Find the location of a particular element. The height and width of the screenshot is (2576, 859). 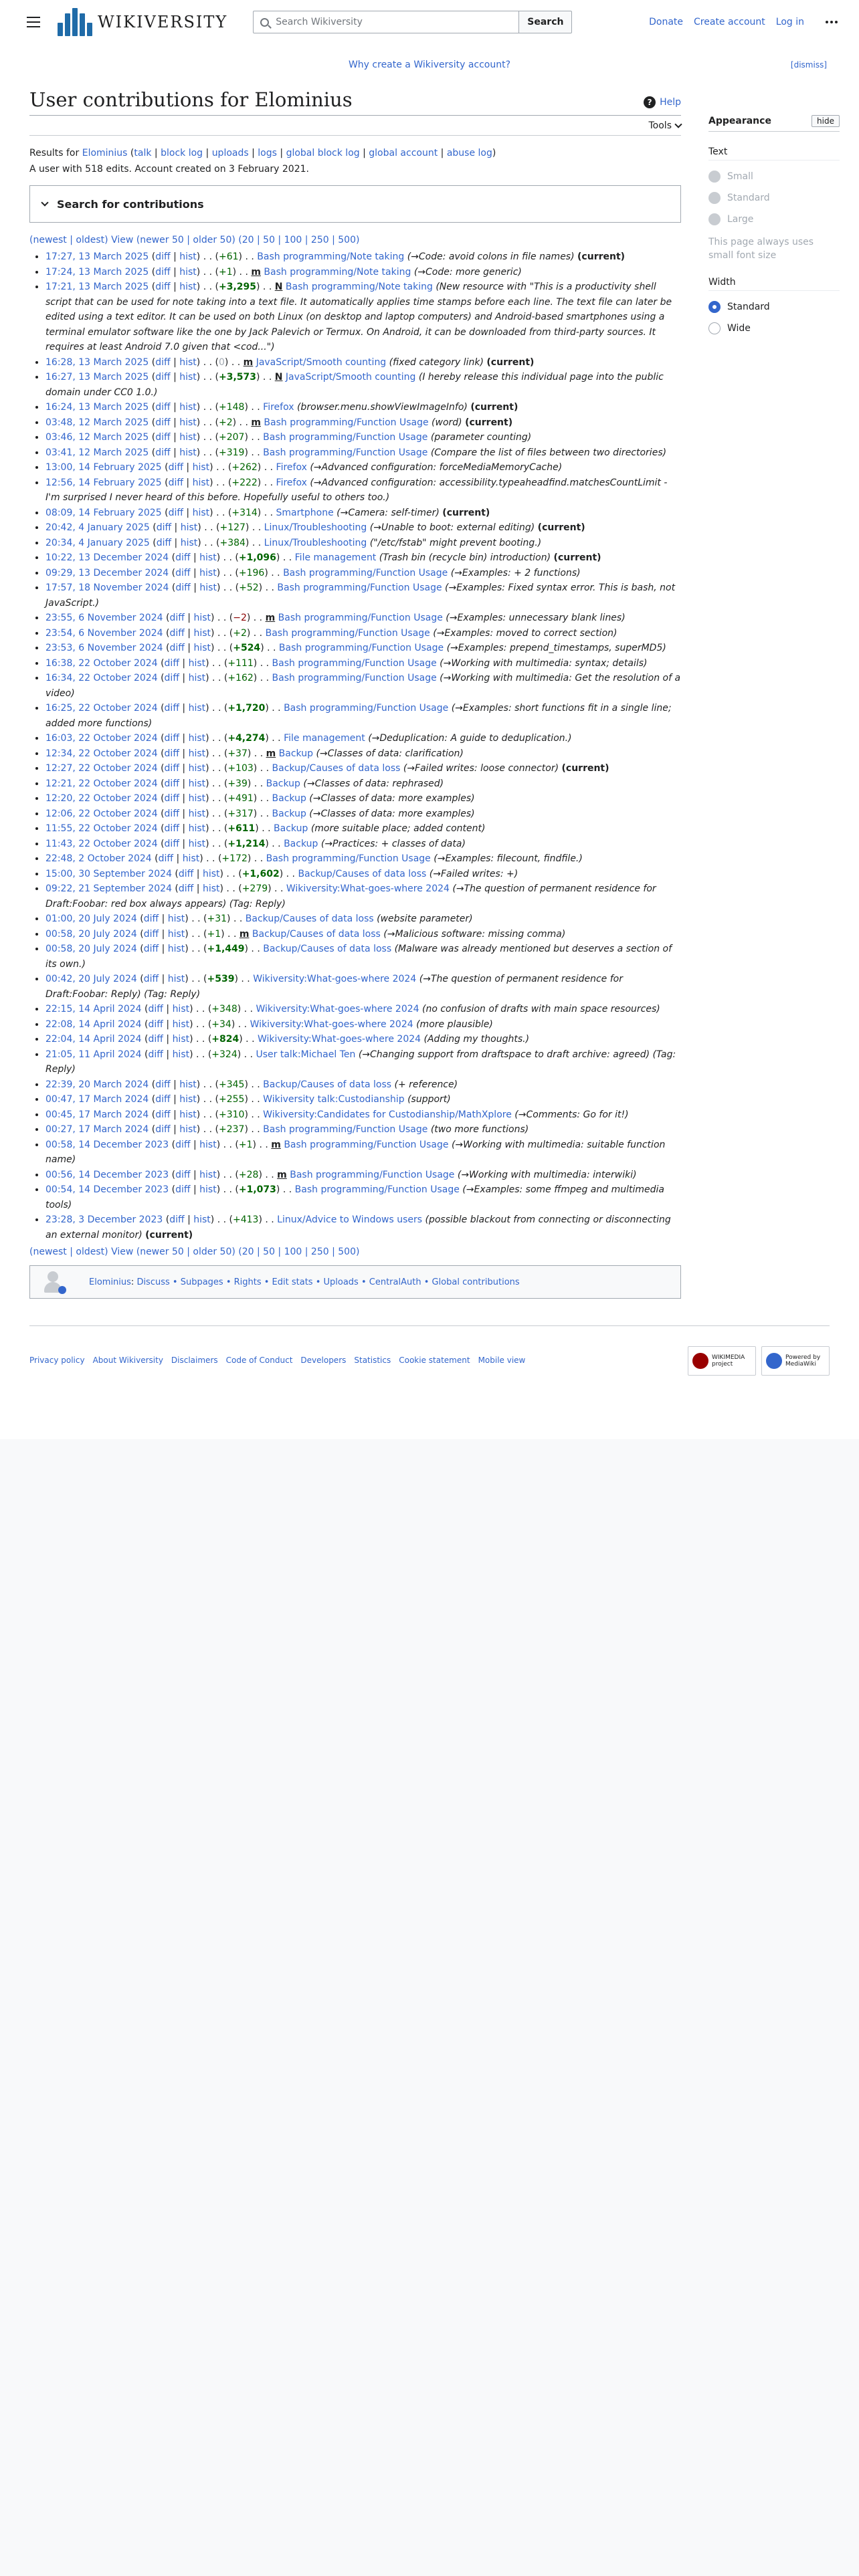

page-title-link: JavaScript/Smooth counting is located at coordinates (351, 378).